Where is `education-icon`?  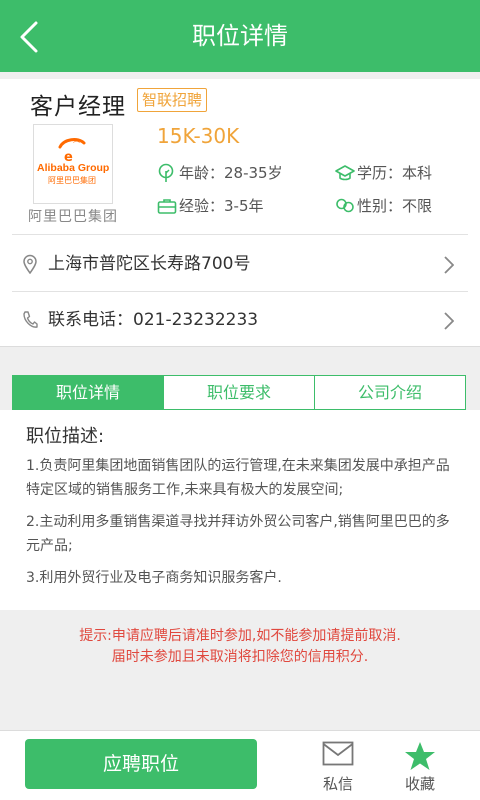
education-icon is located at coordinates (345, 173).